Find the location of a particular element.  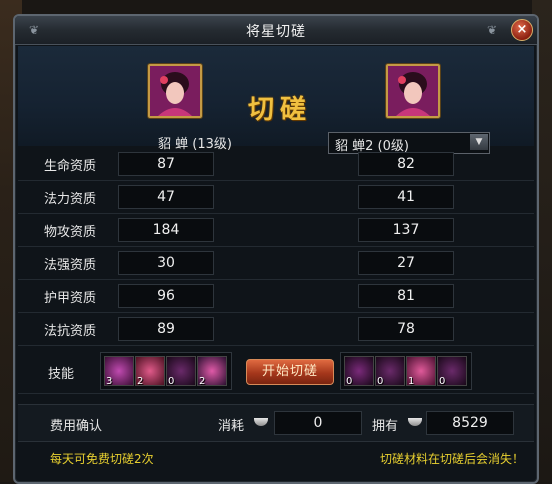

skill-count: 3 is located at coordinates (109, 381).